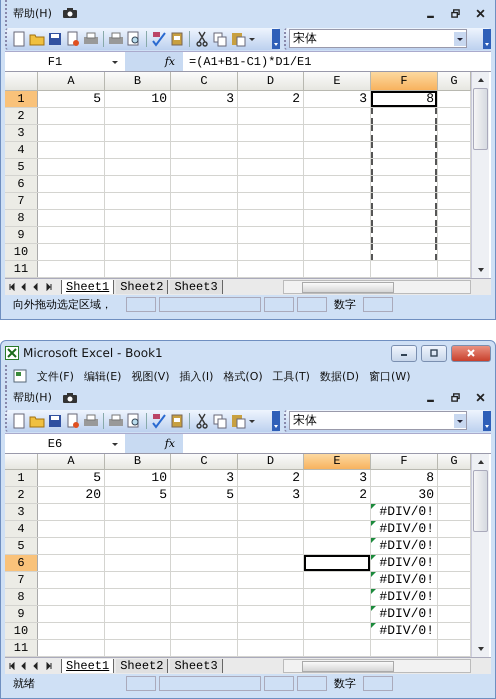 Image resolution: width=496 pixels, height=699 pixels. What do you see at coordinates (404, 353) in the screenshot?
I see `minimize-button` at bounding box center [404, 353].